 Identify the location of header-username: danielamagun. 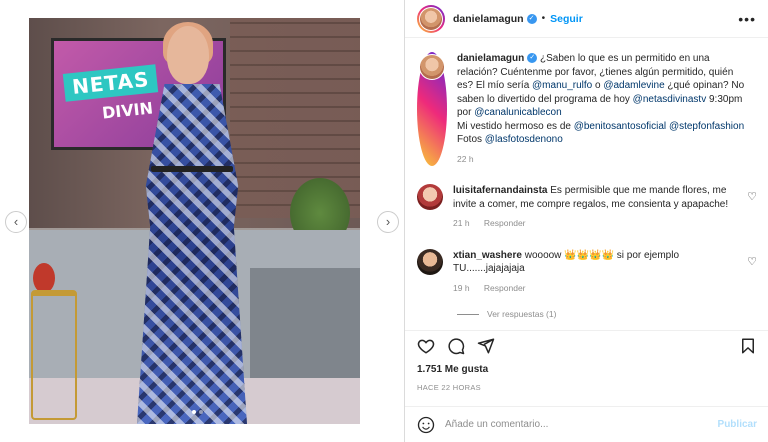
(488, 19).